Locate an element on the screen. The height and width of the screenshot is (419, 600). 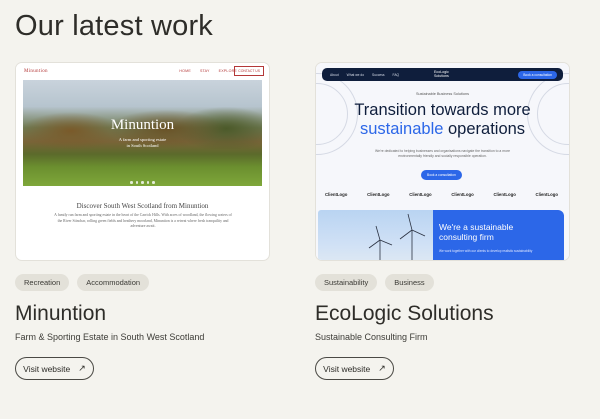
project-tags: Sustainability Business is located at coordinates (374, 282).